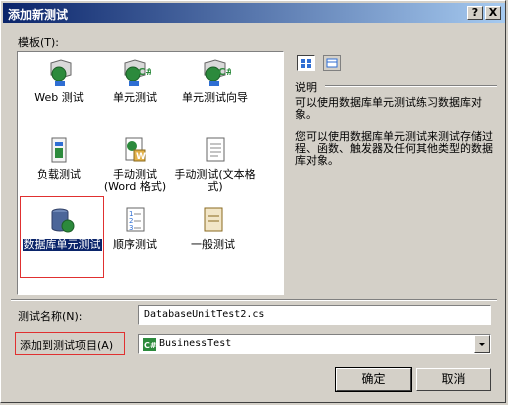  I want to click on template-load-test: 负载测试, so click(59, 157).